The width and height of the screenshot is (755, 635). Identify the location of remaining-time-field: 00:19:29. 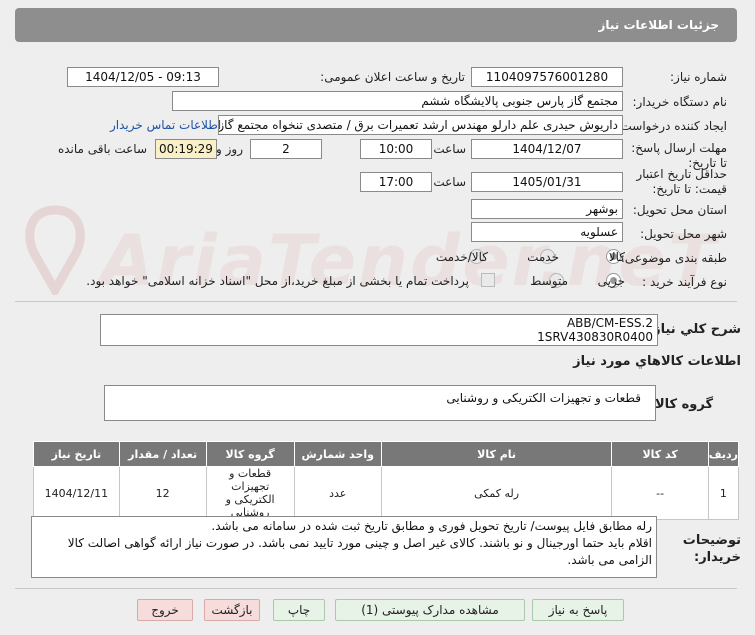
(186, 149).